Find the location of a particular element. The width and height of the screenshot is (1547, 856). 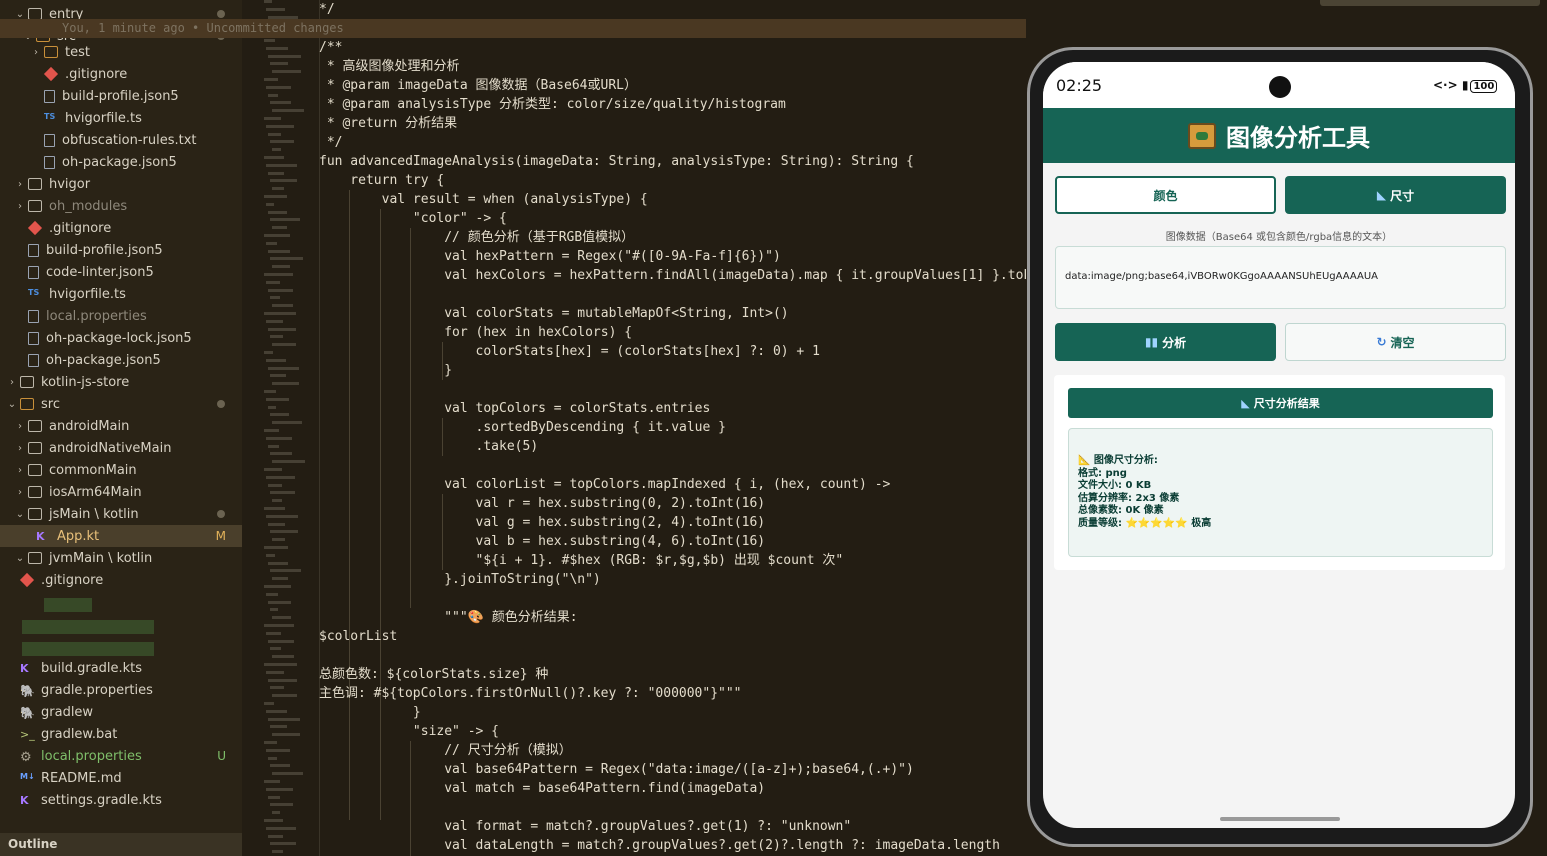

code-line: /** is located at coordinates (331, 47).